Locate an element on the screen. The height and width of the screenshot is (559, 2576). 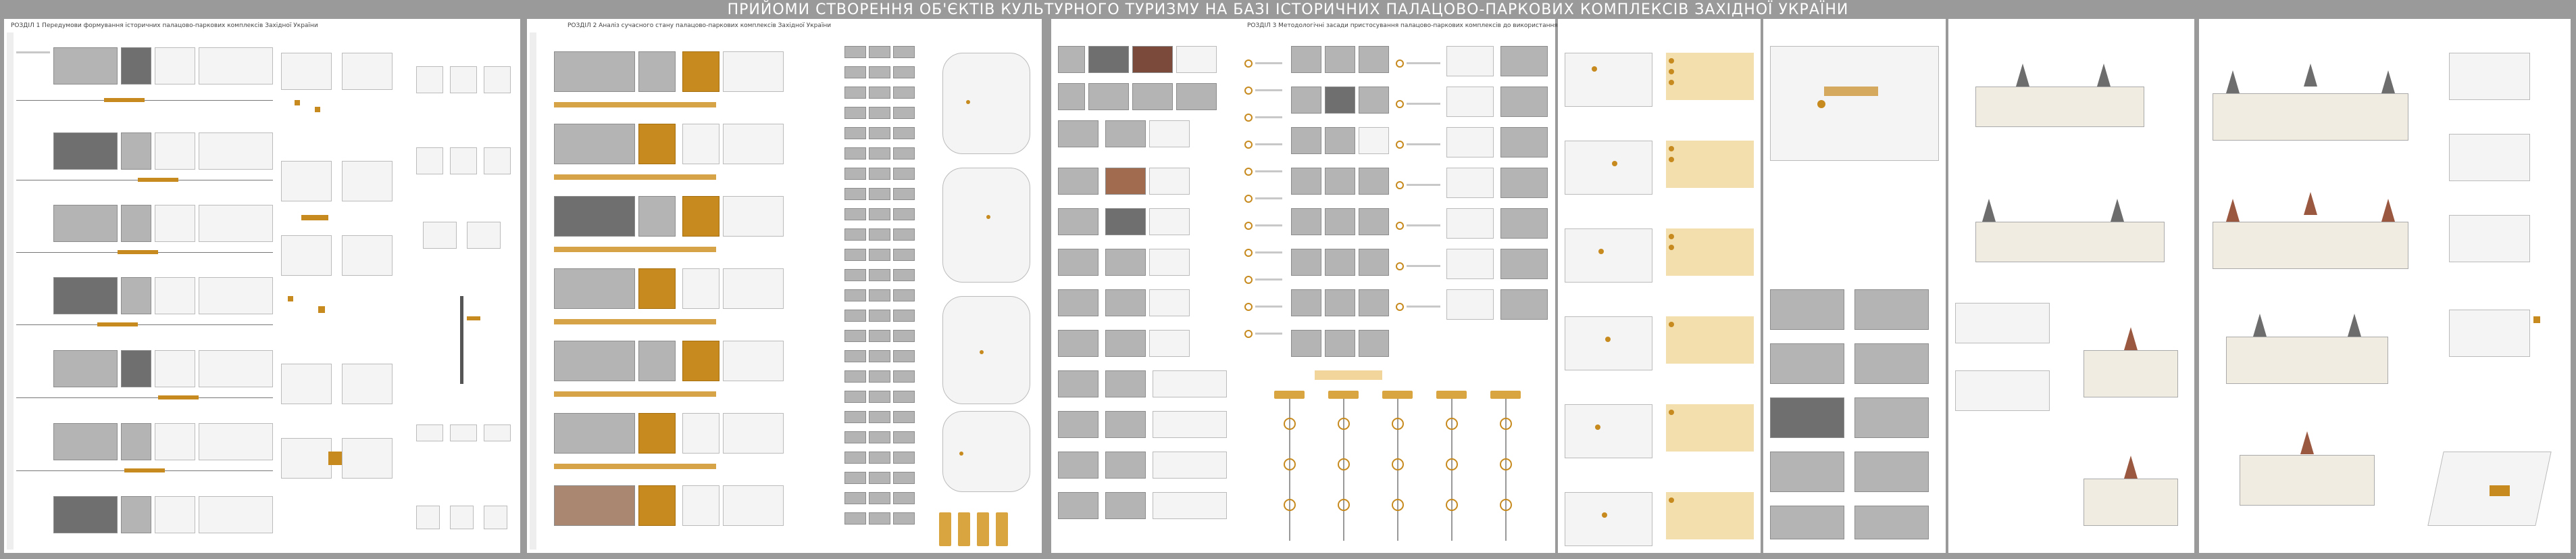
flow-diagram is located at coordinates (1409, 460).